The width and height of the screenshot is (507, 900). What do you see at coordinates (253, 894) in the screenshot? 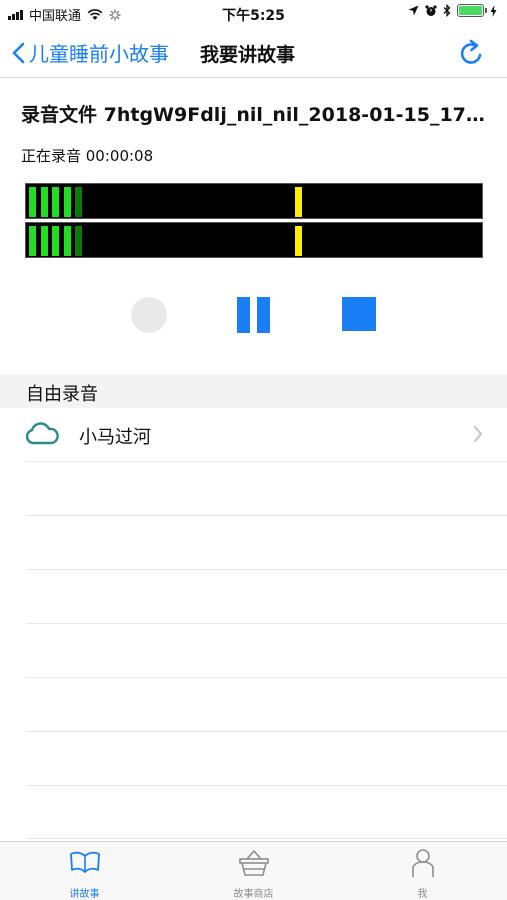
I see `tab-label: 故事商店` at bounding box center [253, 894].